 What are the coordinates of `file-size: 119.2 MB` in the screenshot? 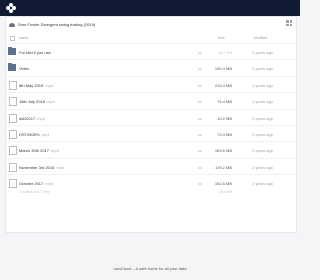 It's located at (223, 167).